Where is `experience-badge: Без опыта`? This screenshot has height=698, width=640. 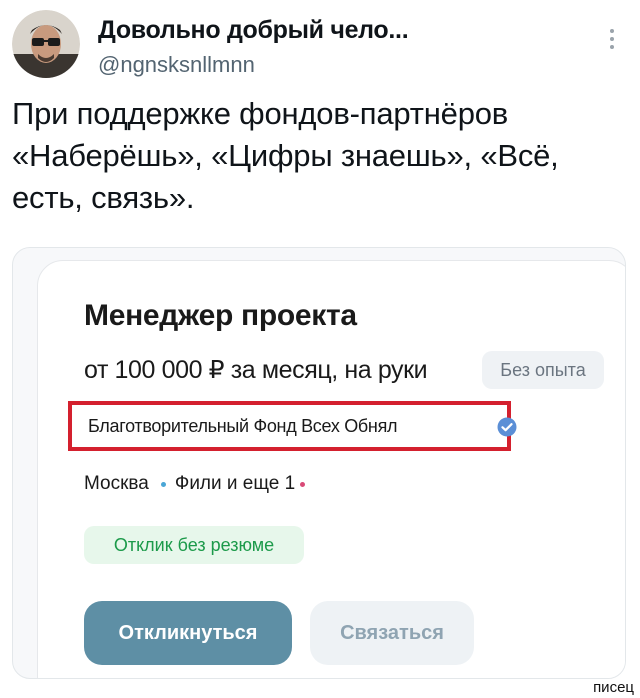 experience-badge: Без опыта is located at coordinates (543, 370).